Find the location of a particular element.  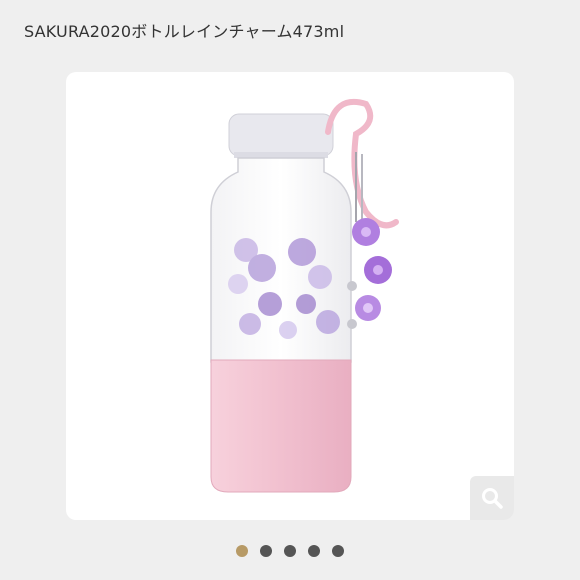

carousel-pagination is located at coordinates (290, 552).